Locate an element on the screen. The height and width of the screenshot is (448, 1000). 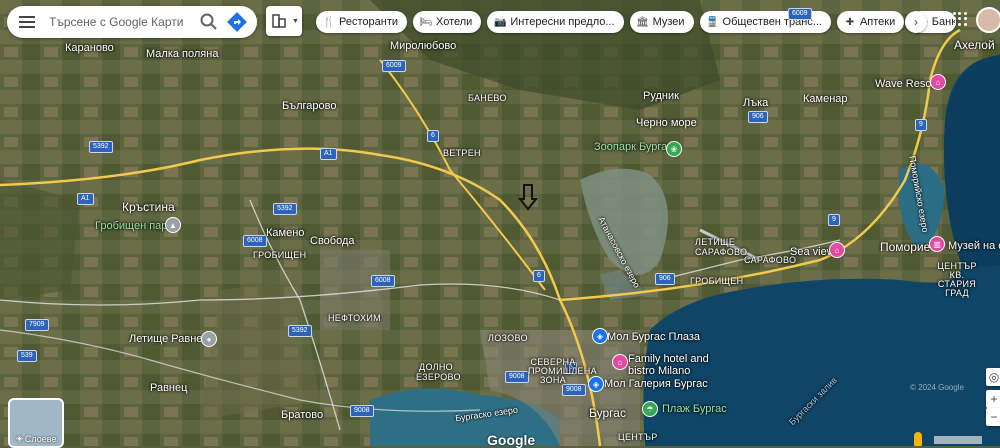
chips-next-button: › is located at coordinates (916, 22).